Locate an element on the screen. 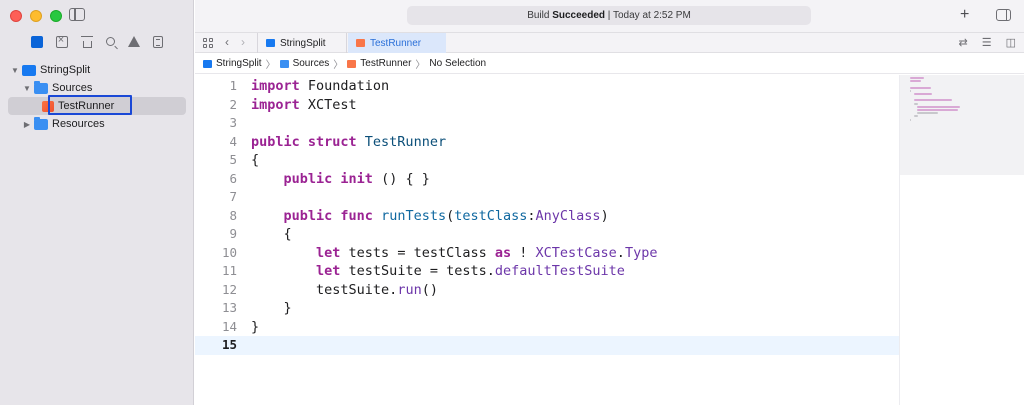 The height and width of the screenshot is (405, 1024). chevron-right-icon: ▶ is located at coordinates (27, 124).